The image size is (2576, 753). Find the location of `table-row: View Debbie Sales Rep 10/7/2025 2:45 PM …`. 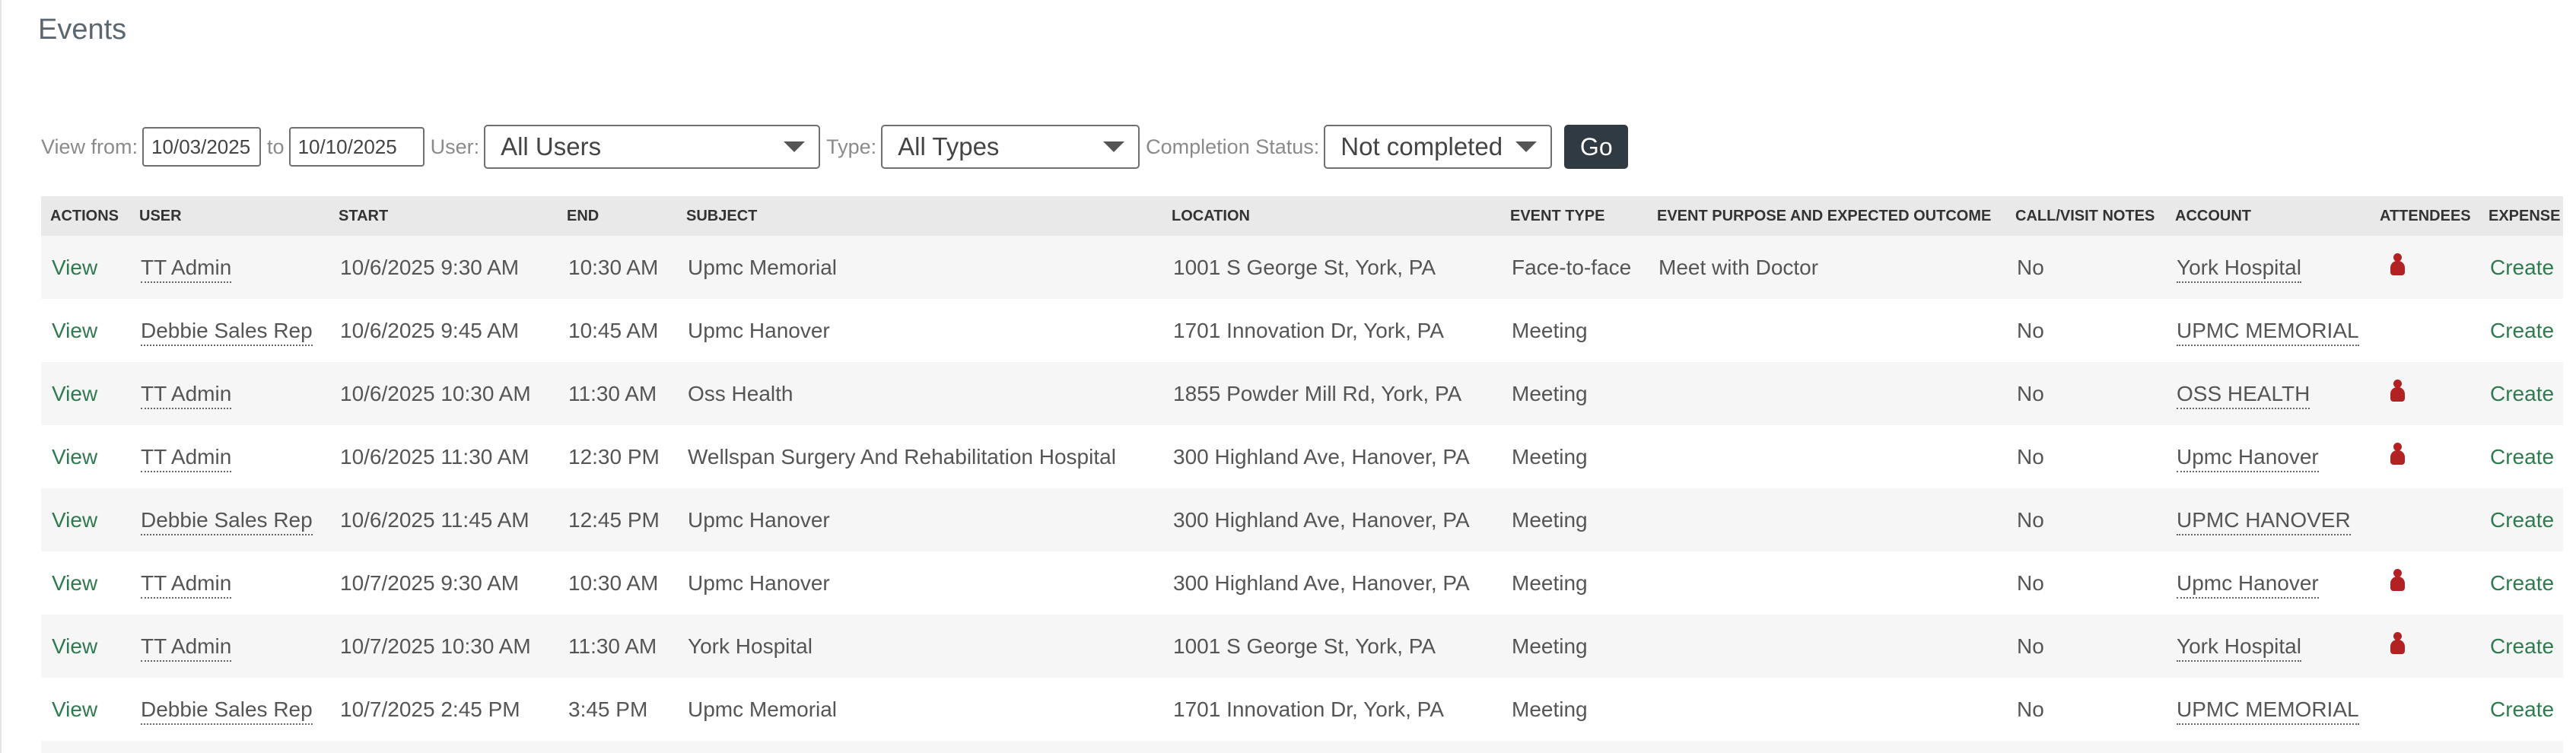

table-row: View Debbie Sales Rep 10/7/2025 2:45 PM … is located at coordinates (1302, 709).